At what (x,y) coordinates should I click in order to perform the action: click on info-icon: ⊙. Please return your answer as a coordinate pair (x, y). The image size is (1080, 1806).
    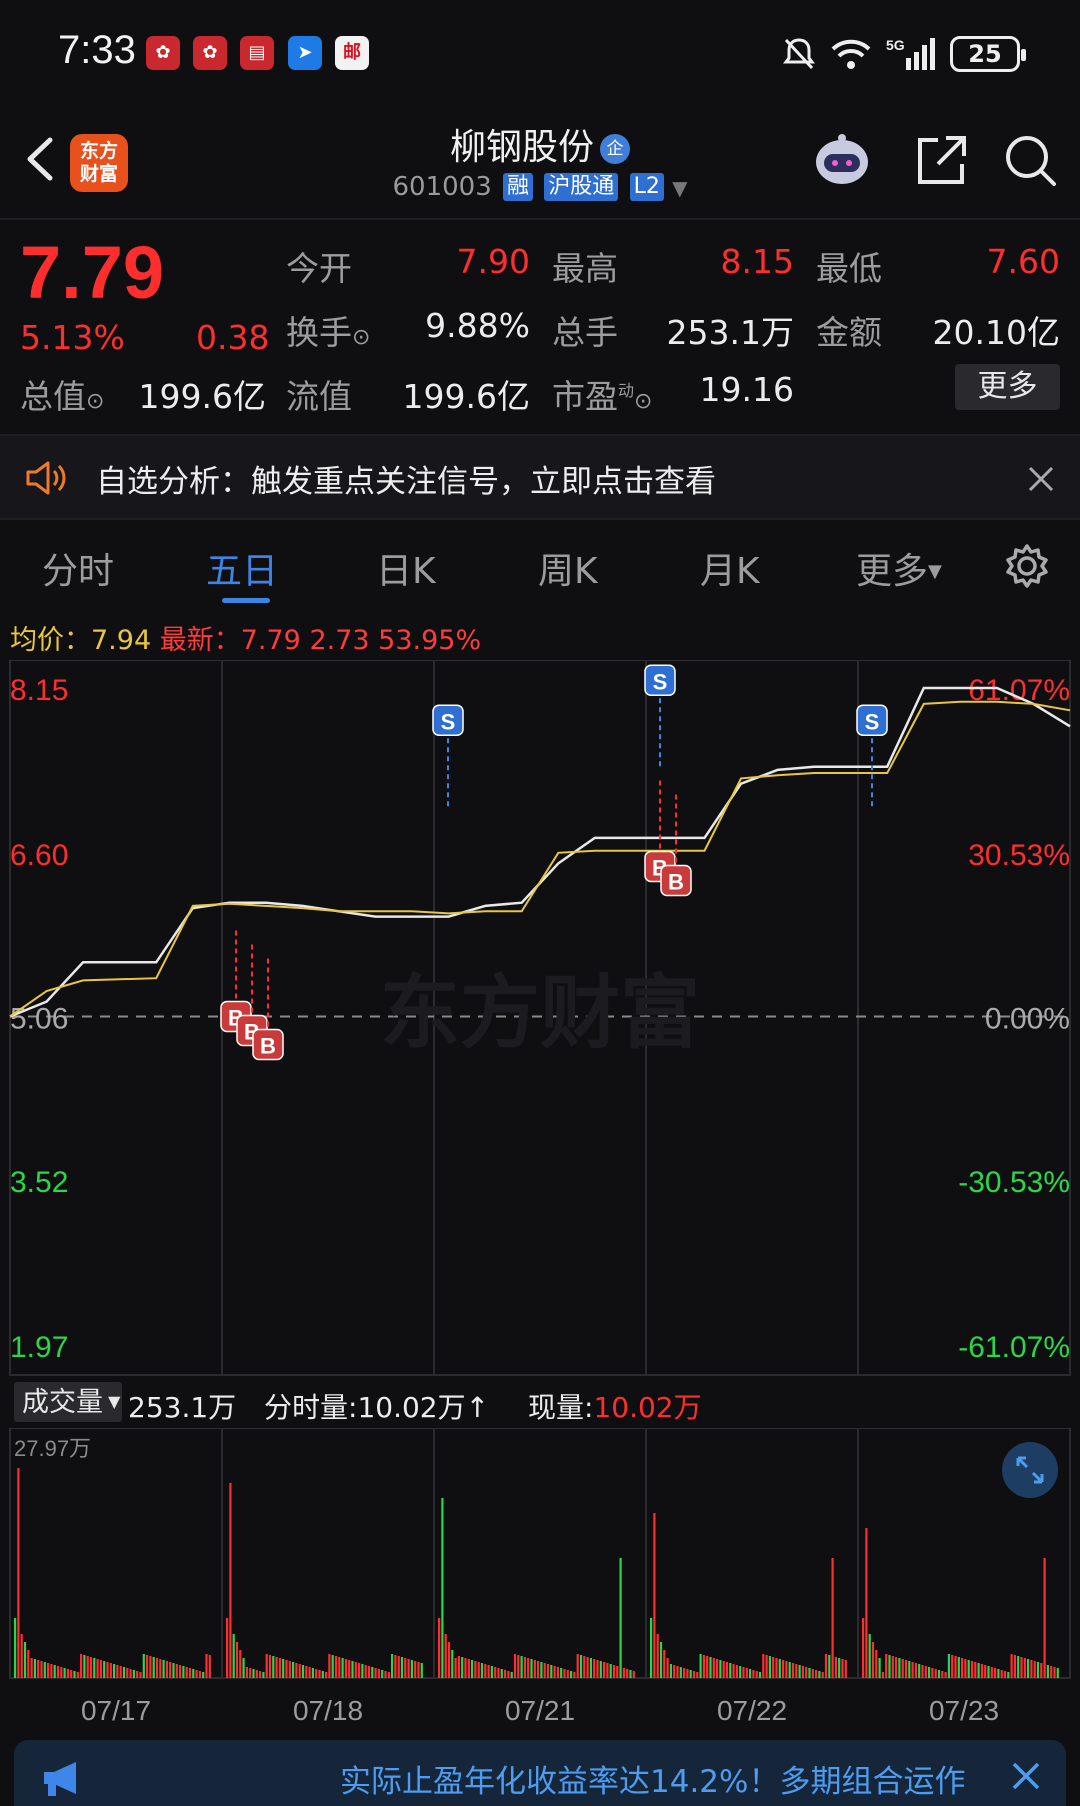
    Looking at the image, I should click on (361, 337).